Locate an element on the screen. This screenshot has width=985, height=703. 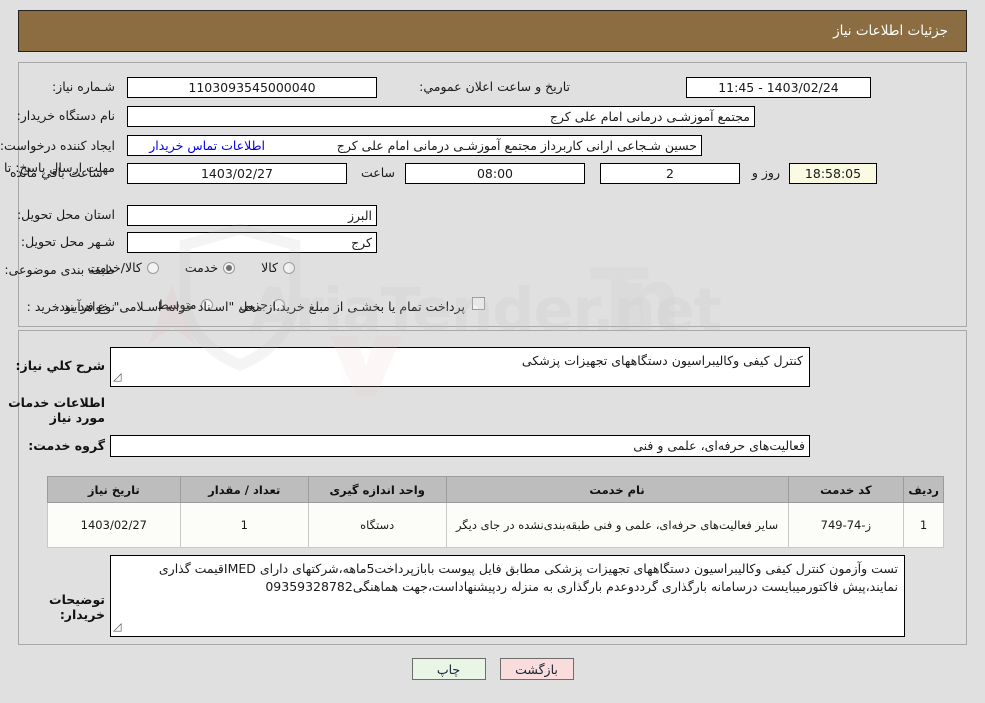
creator-label: ایجاد کننده درخواست: is located at coordinates (57, 145).